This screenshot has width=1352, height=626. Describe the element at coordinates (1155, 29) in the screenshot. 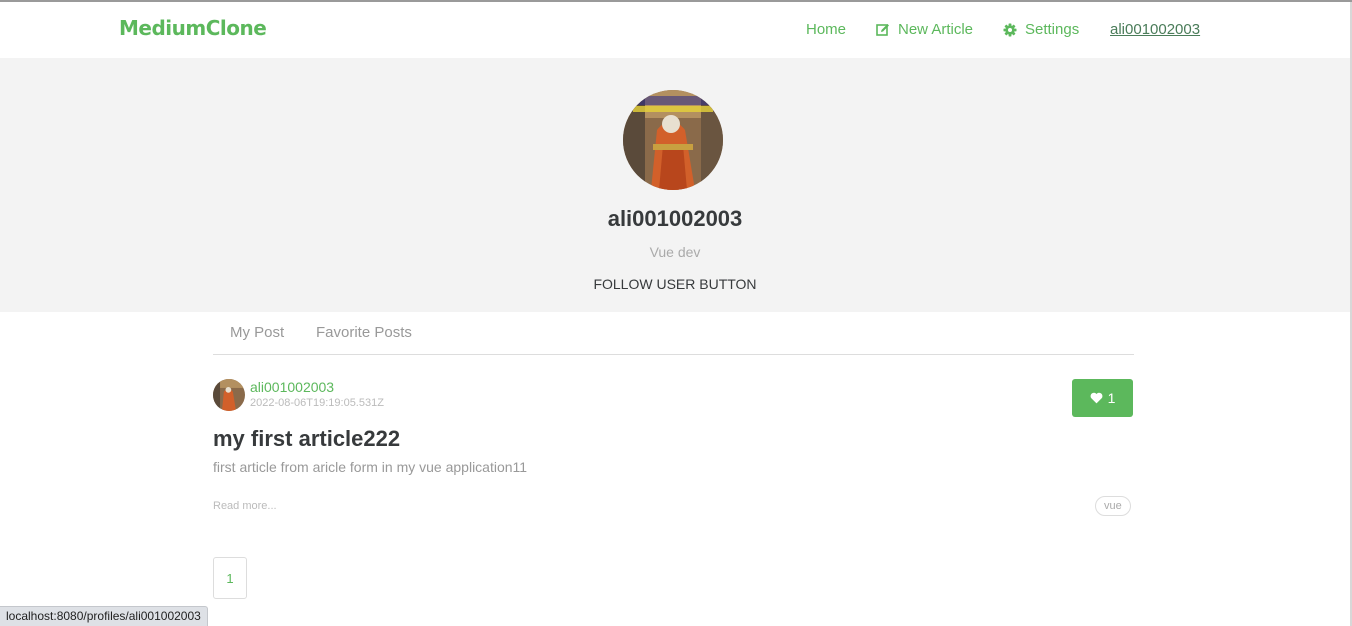

I see `nav-profile-link: ali001002003` at that location.